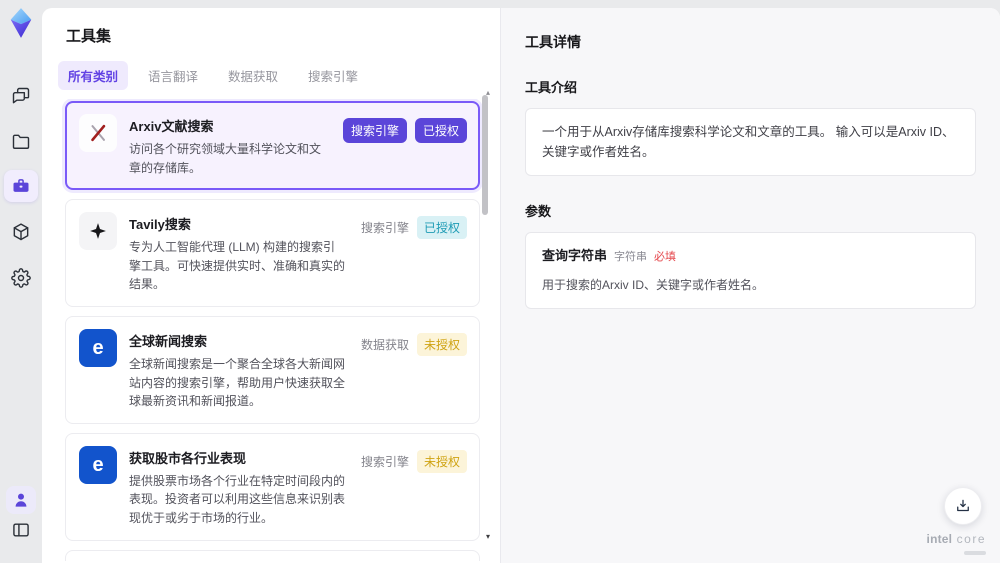 This screenshot has width=1000, height=563. Describe the element at coordinates (21, 25) in the screenshot. I see `app-logo-icon` at that location.